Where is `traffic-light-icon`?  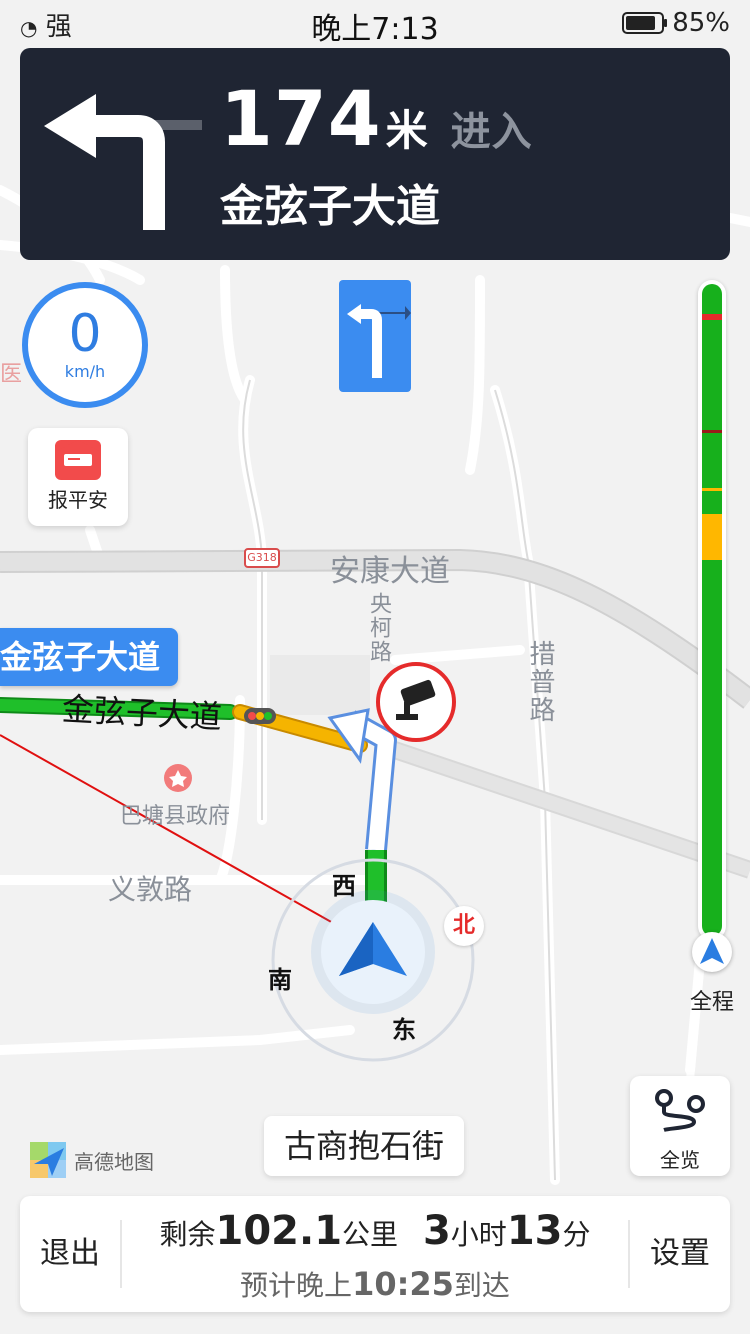
traffic-light-icon is located at coordinates (260, 716).